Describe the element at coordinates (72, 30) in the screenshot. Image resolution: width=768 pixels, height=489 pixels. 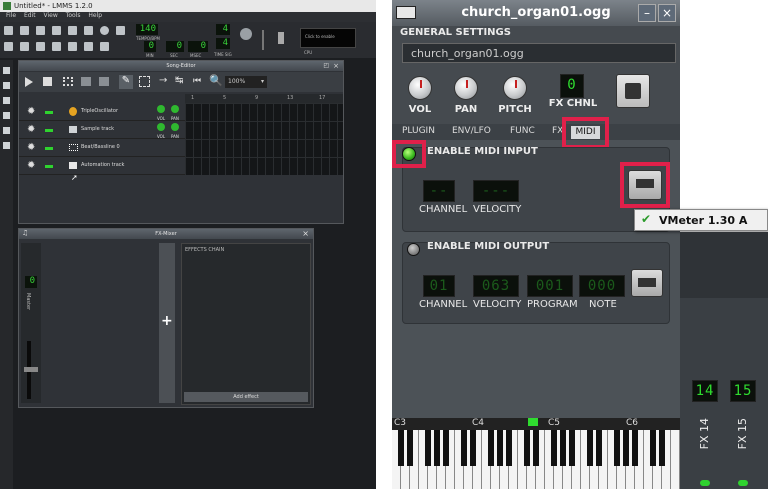
I see `save-icon` at that location.